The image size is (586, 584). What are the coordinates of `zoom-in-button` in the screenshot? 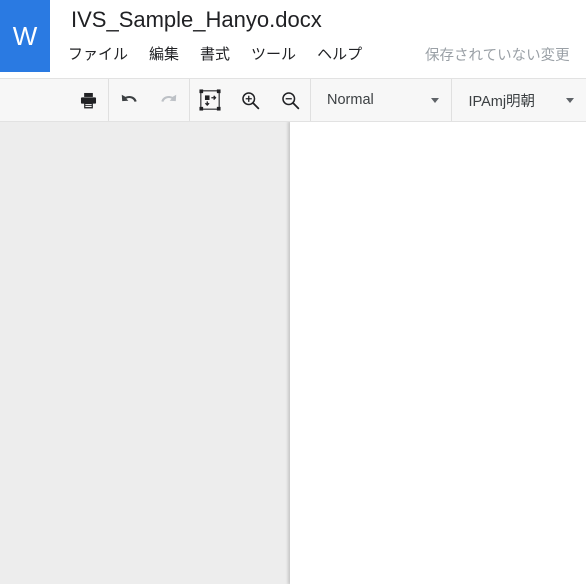 It's located at (250, 100).